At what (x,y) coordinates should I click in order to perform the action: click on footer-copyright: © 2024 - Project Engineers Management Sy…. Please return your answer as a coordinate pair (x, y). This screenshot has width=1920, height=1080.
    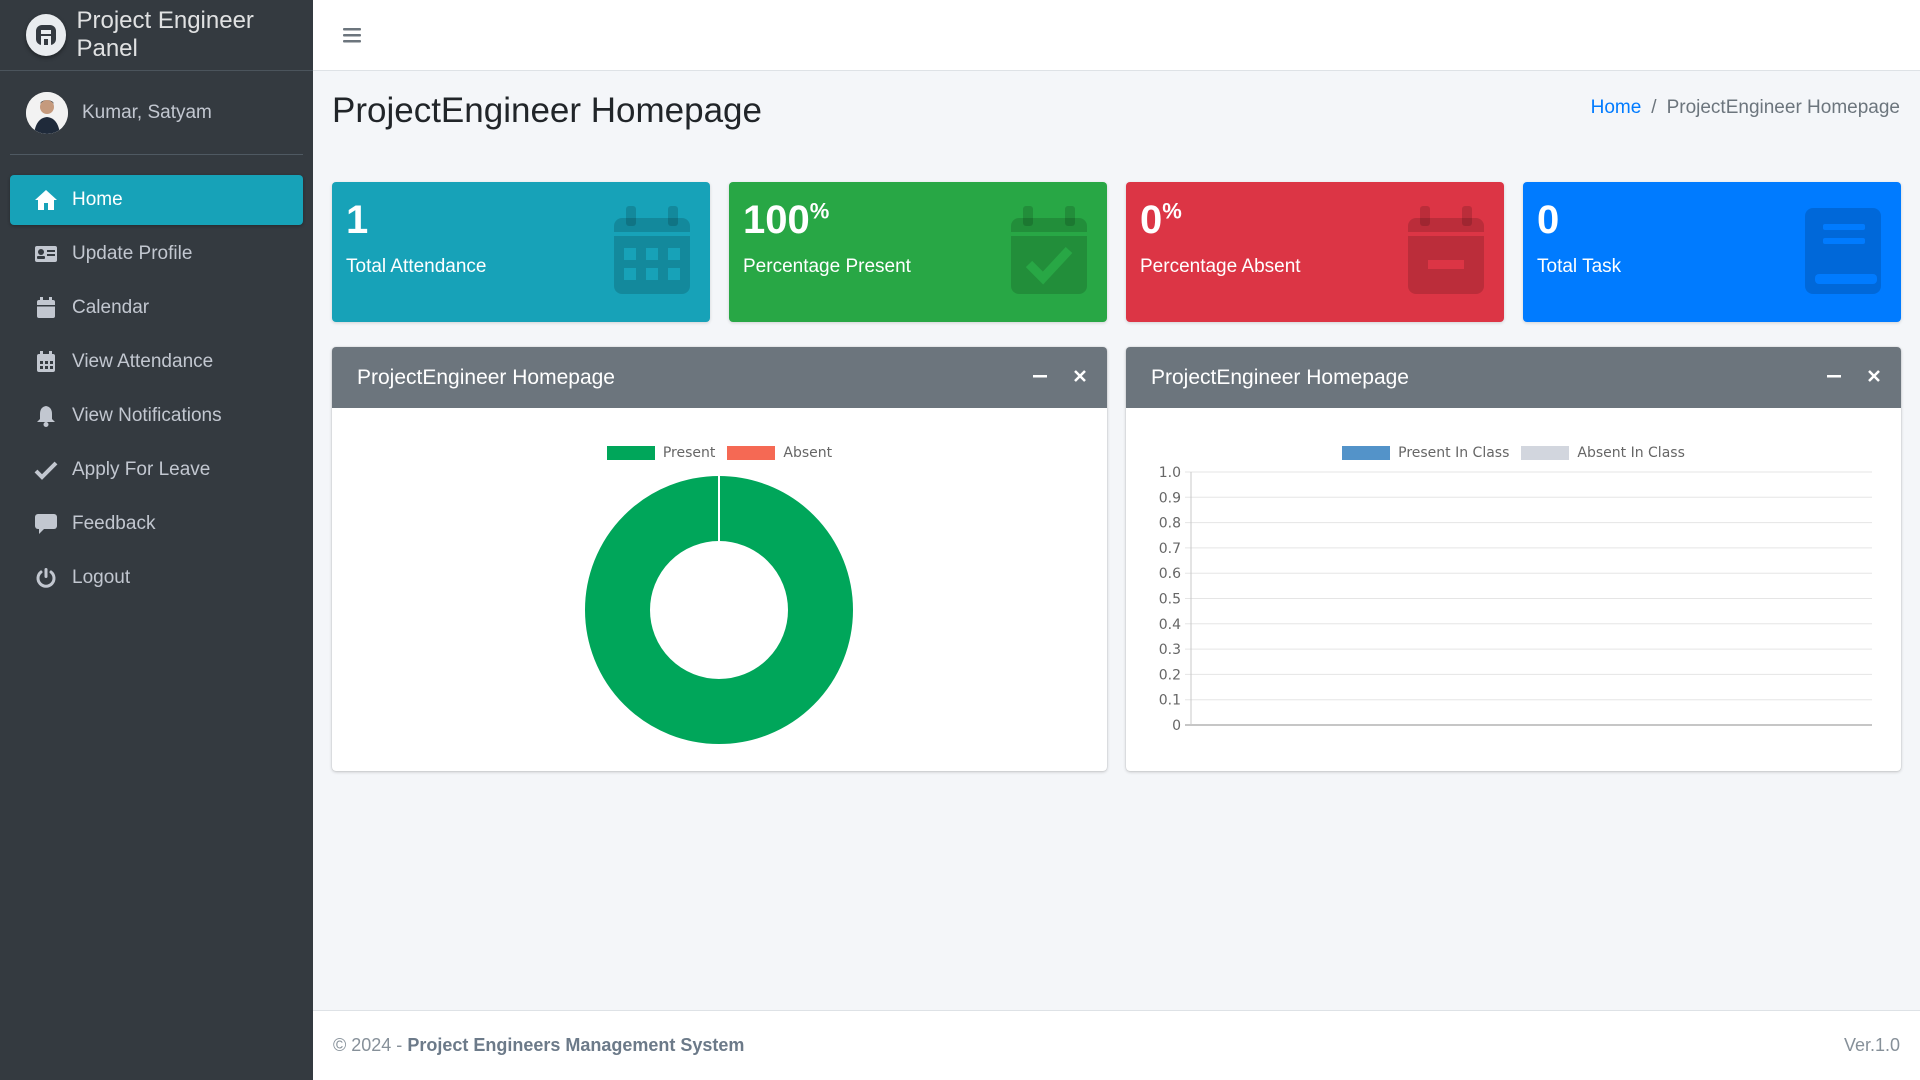
    Looking at the image, I should click on (539, 1045).